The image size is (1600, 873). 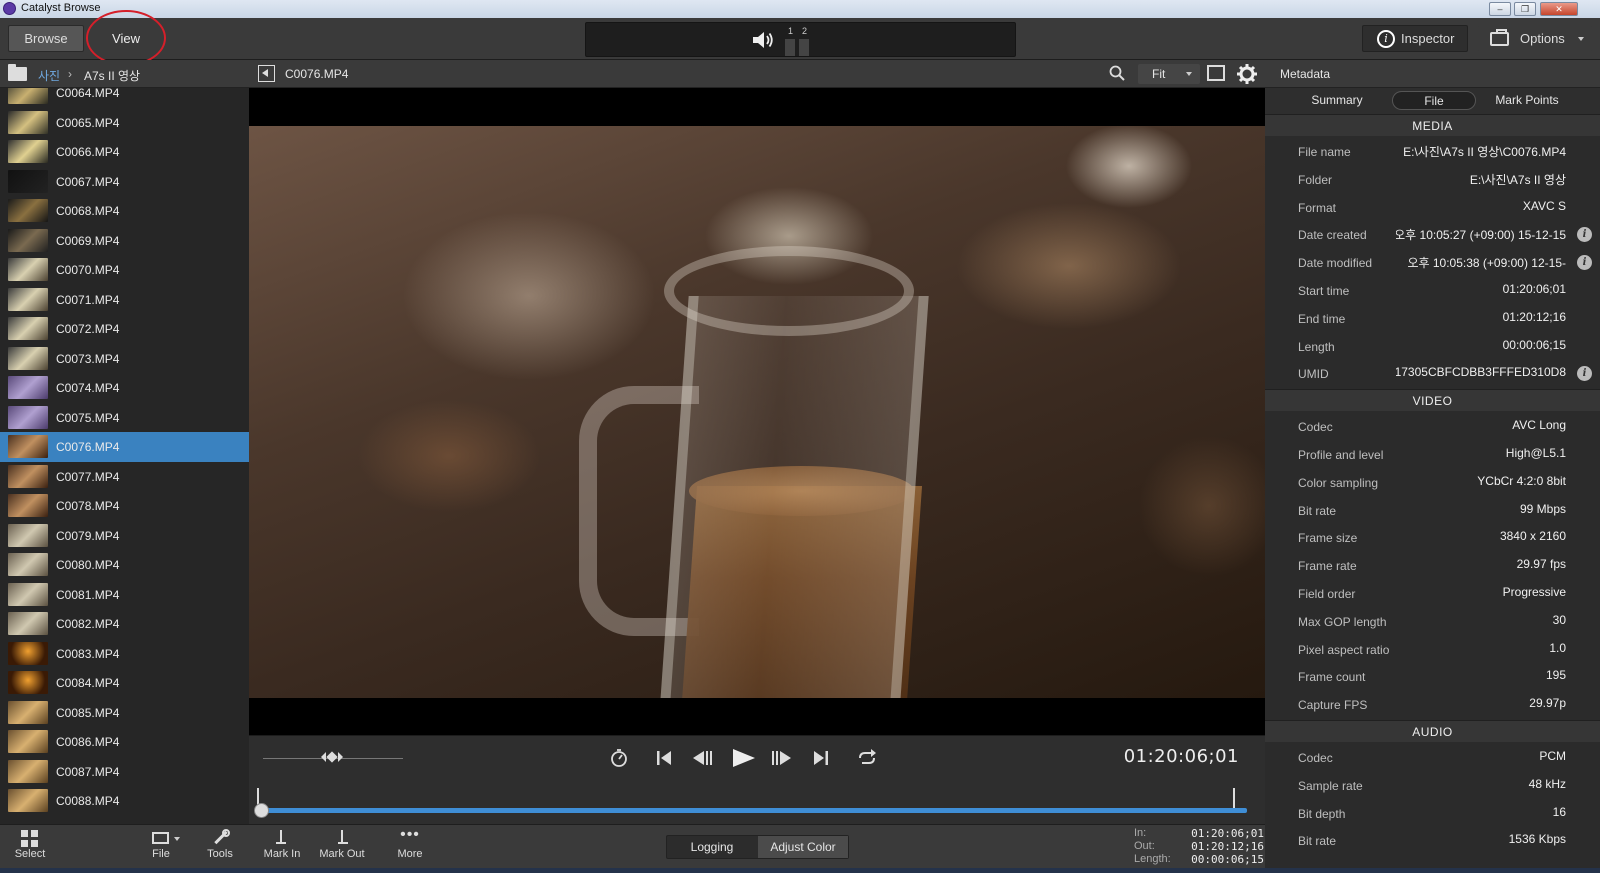 I want to click on tab-mark-points: Mark Points, so click(x=1527, y=100).